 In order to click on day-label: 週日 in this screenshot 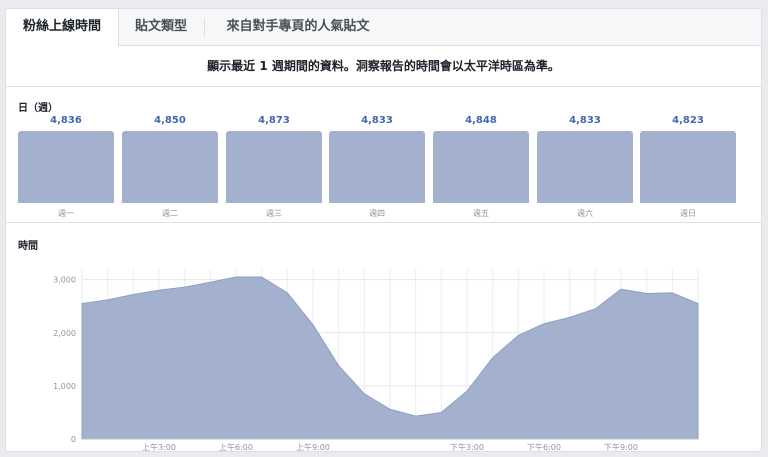, I will do `click(688, 213)`.